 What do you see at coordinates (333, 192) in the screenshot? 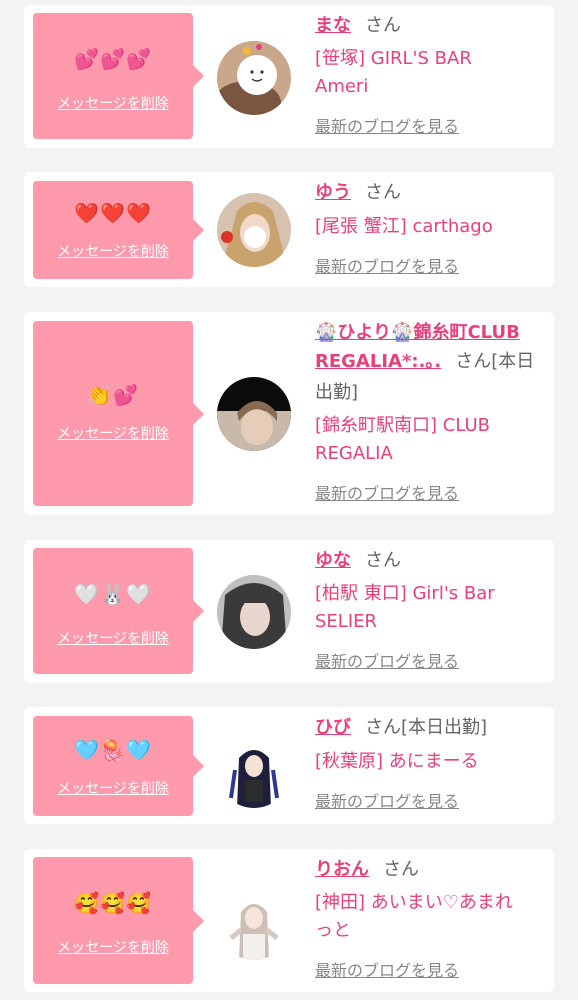
I see `sender-name-link: ゆう` at bounding box center [333, 192].